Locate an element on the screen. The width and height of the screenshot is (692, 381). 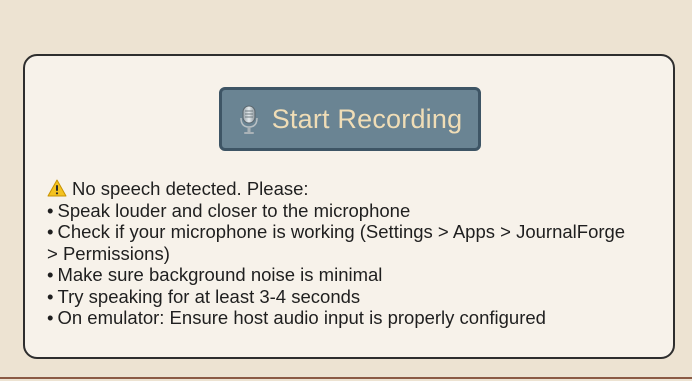
message-heading-line: No speech detected. Please: is located at coordinates (354, 189).